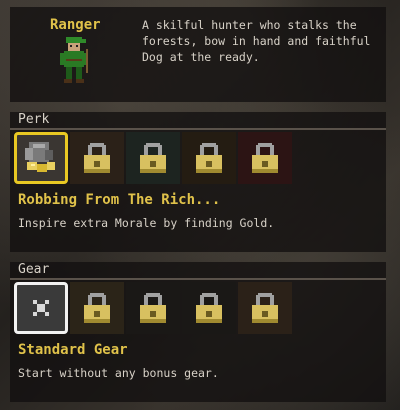 This screenshot has height=410, width=400. What do you see at coordinates (75, 25) in the screenshot?
I see `character-name: Ranger` at bounding box center [75, 25].